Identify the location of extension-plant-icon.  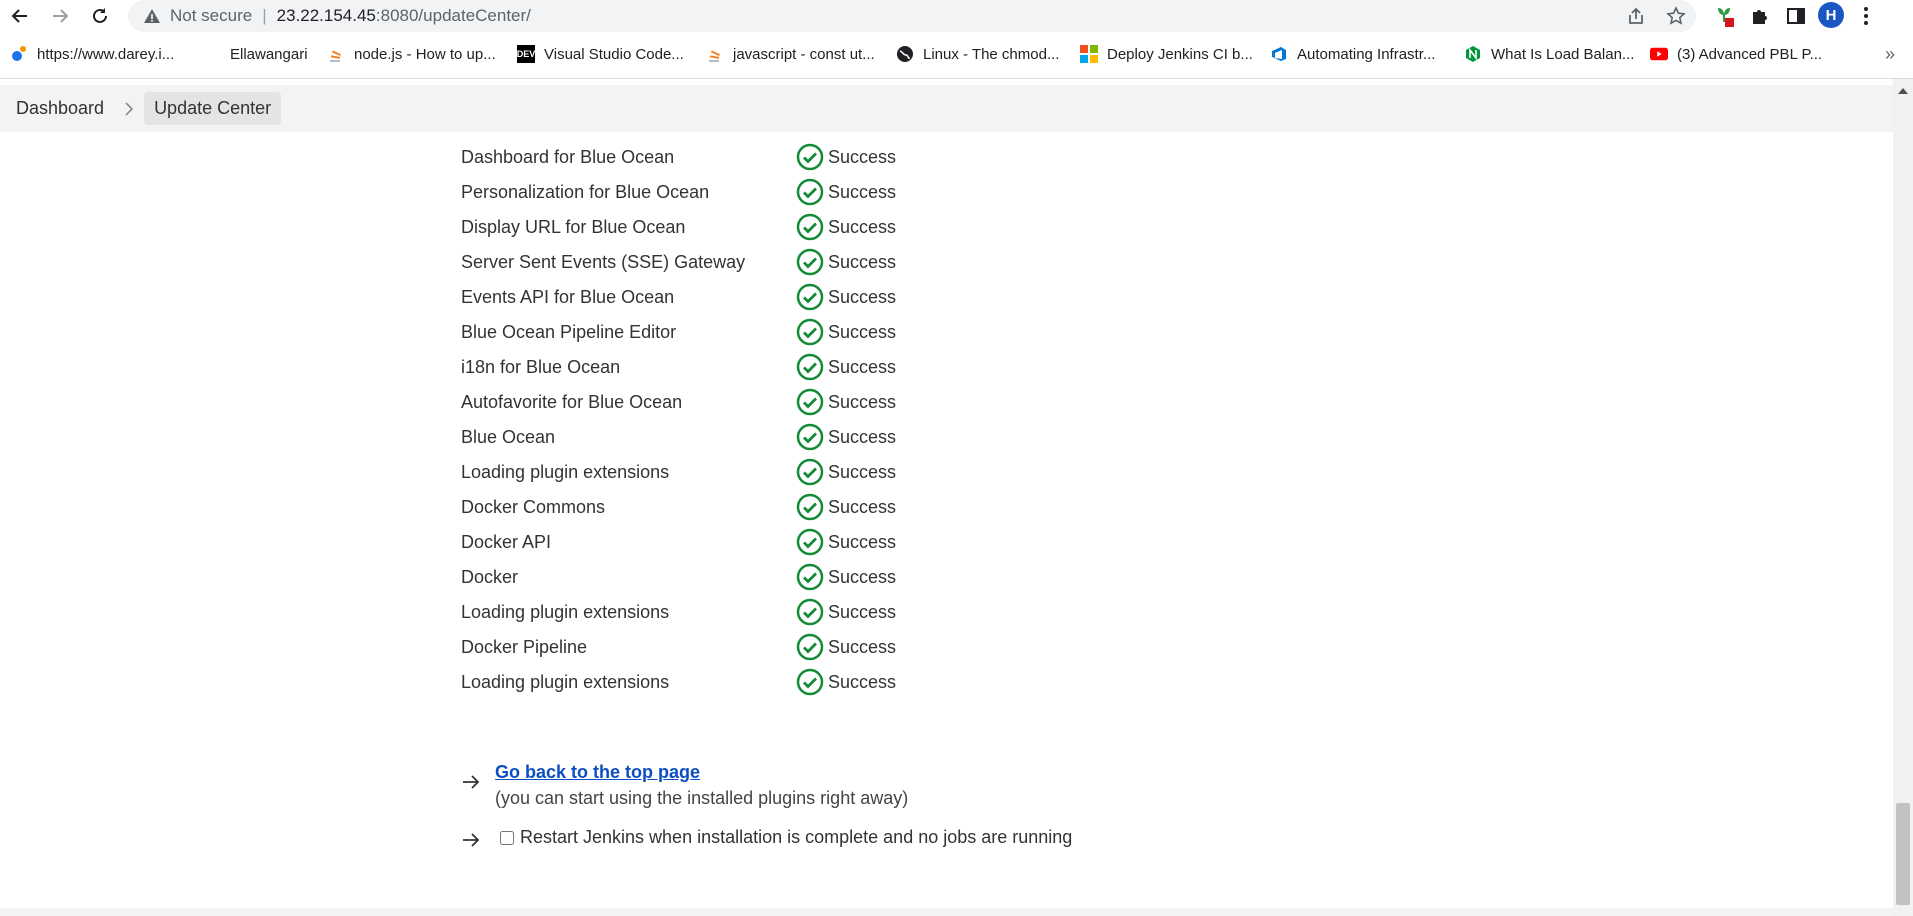
(1724, 16).